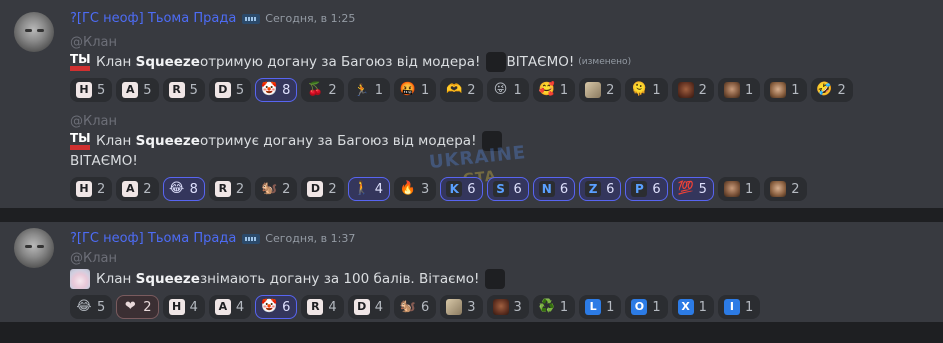 The height and width of the screenshot is (343, 943). Describe the element at coordinates (137, 307) in the screenshot. I see `reaction-button: ❤ 2` at that location.